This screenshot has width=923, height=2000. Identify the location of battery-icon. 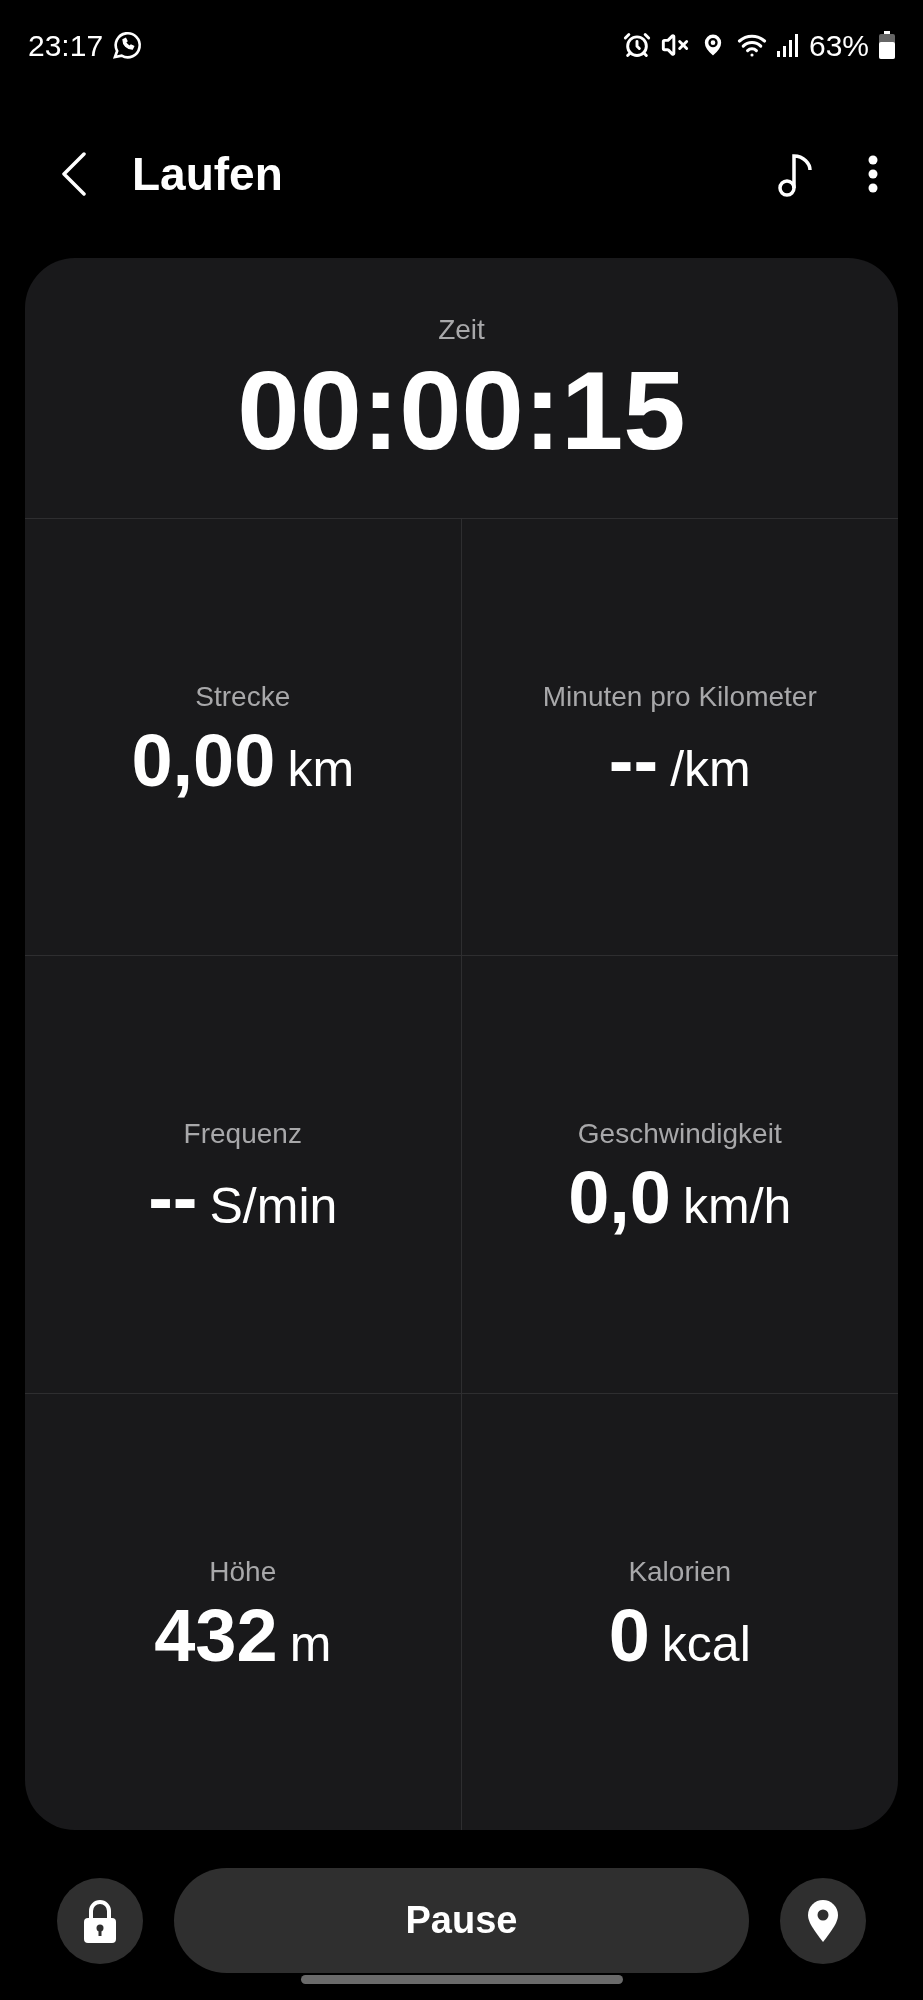
(887, 45).